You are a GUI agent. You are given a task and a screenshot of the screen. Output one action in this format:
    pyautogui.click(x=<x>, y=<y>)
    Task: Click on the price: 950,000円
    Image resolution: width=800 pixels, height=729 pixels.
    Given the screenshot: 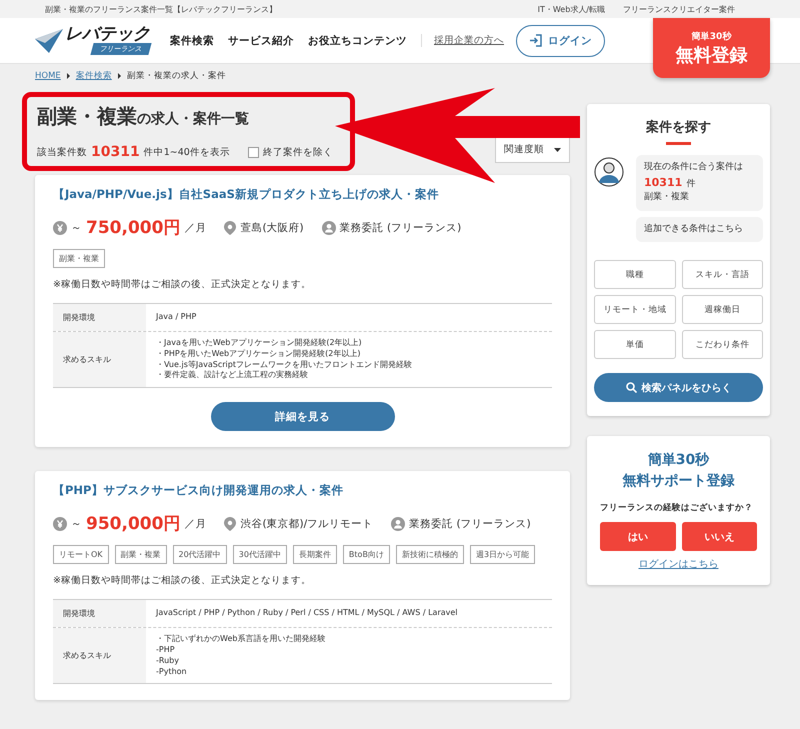 What is the action you would take?
    pyautogui.click(x=133, y=524)
    